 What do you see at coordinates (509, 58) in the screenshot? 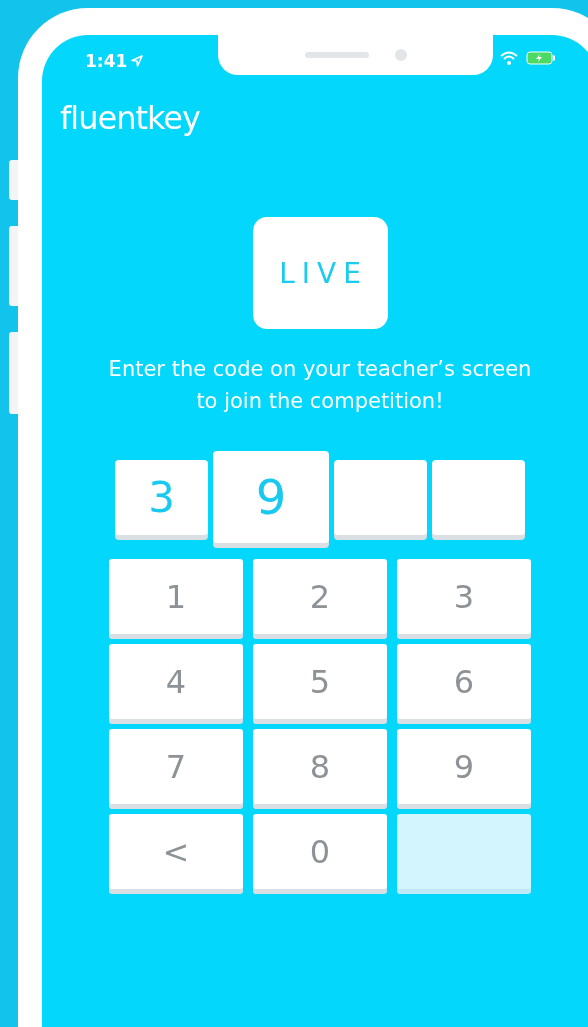
I see `wifi-icon` at bounding box center [509, 58].